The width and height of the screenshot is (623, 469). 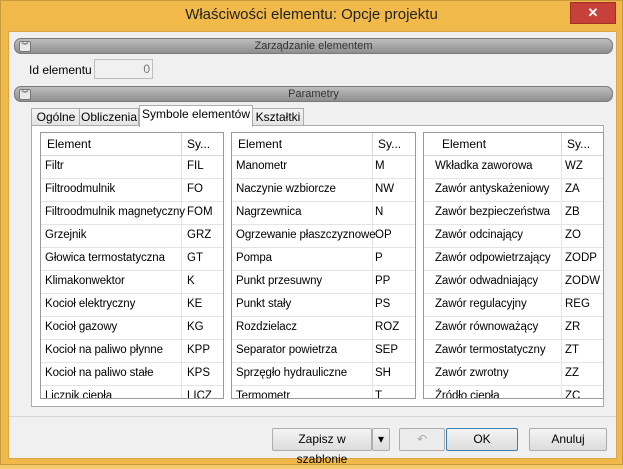 I want to click on cell-symbol: GT, so click(x=195, y=258).